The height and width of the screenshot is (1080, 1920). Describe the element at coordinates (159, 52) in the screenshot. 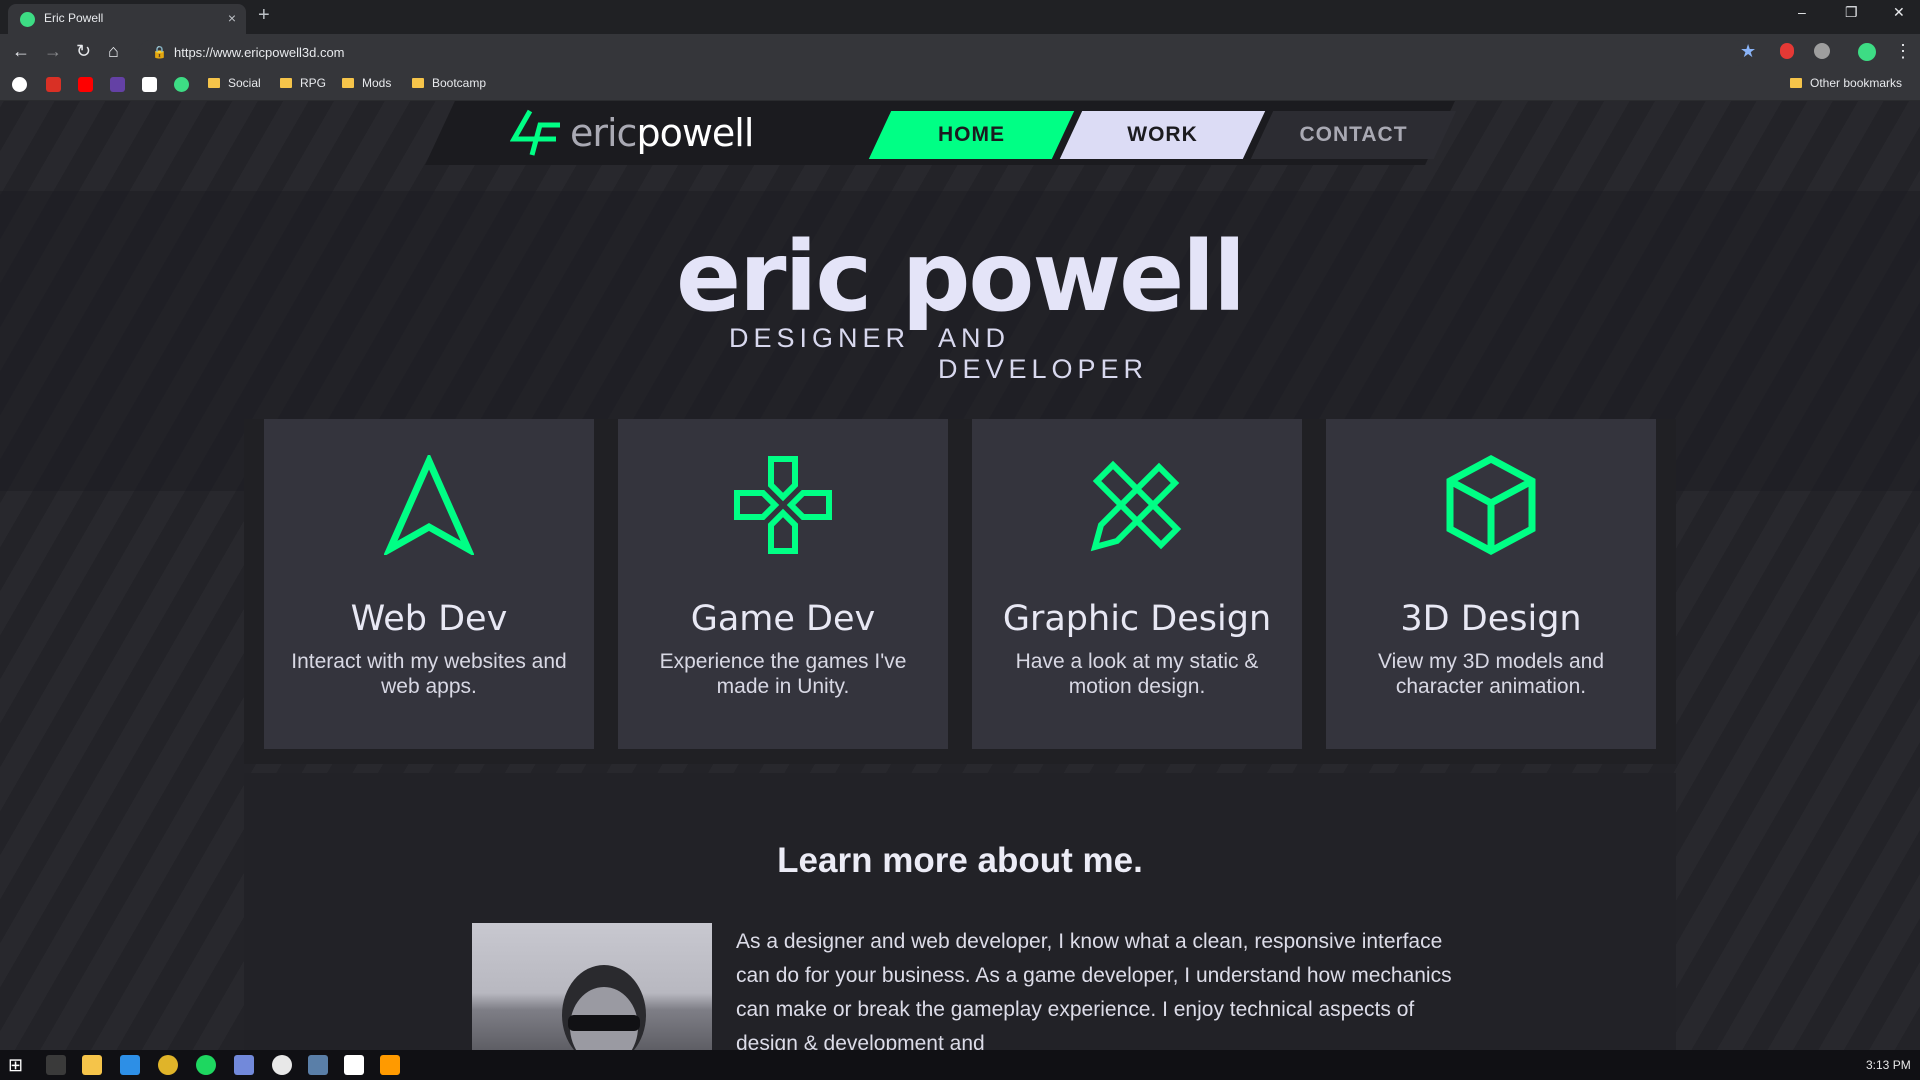

I see `lock-icon: 🔒` at that location.